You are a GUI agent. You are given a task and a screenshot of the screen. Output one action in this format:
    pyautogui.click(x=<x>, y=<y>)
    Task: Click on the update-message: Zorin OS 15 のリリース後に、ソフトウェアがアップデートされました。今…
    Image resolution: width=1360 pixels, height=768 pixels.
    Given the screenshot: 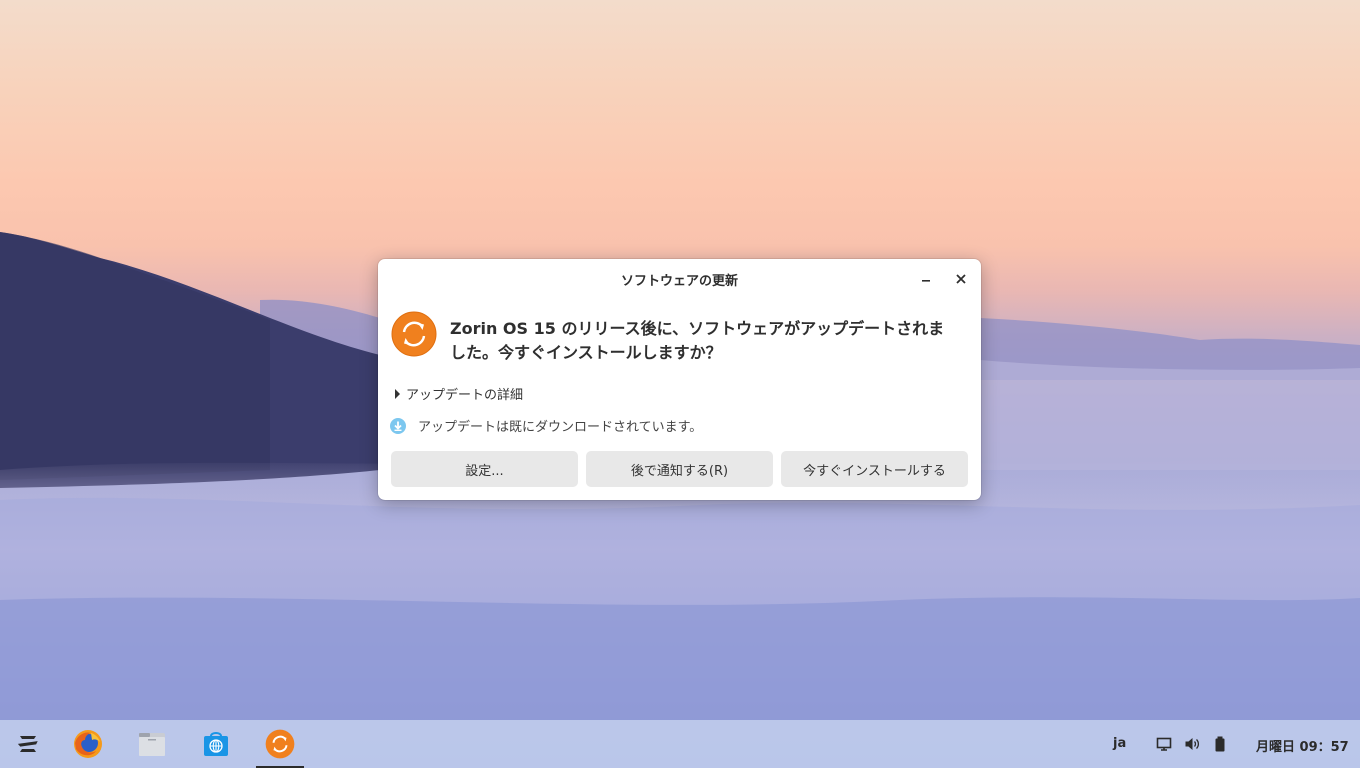 What is the action you would take?
    pyautogui.click(x=697, y=340)
    